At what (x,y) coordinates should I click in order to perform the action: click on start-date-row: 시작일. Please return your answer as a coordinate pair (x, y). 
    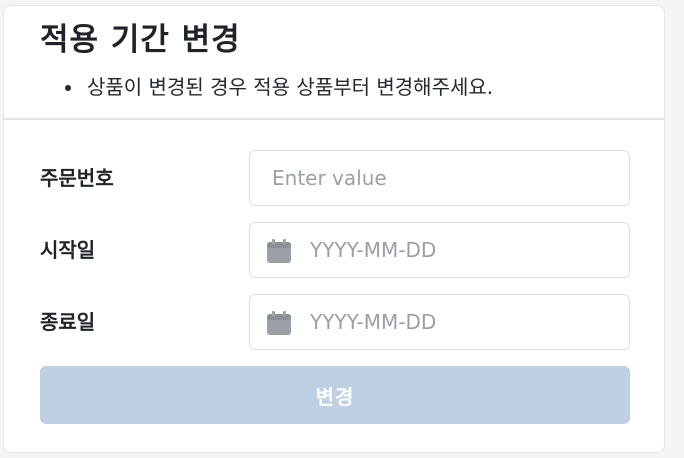
    Looking at the image, I should click on (334, 250).